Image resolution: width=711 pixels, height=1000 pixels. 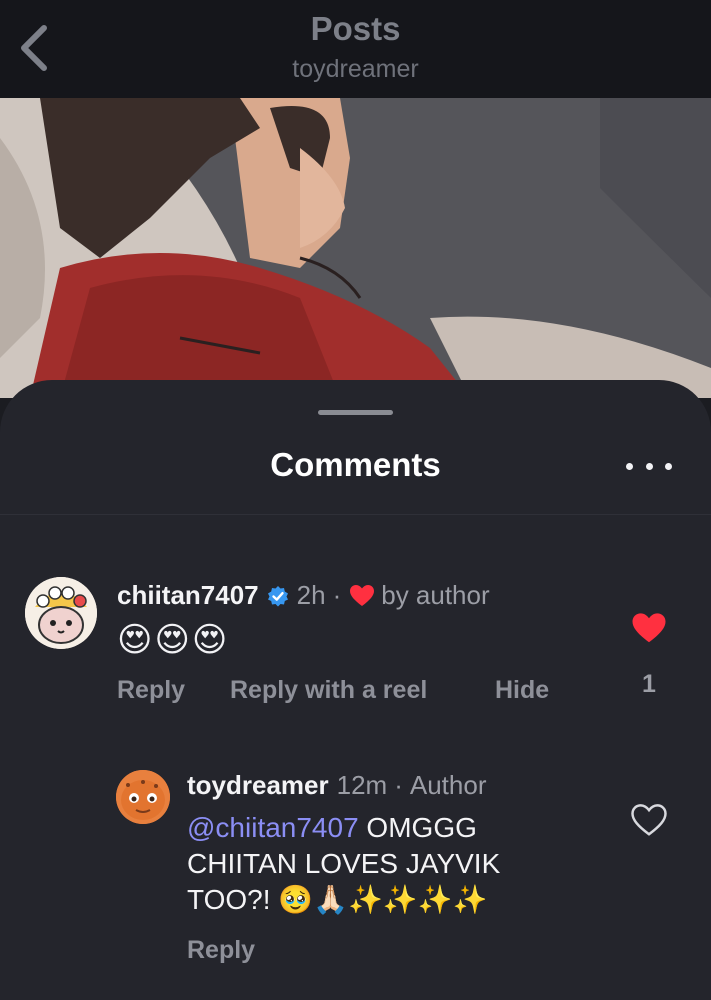 What do you see at coordinates (355, 412) in the screenshot?
I see `drag-handle` at bounding box center [355, 412].